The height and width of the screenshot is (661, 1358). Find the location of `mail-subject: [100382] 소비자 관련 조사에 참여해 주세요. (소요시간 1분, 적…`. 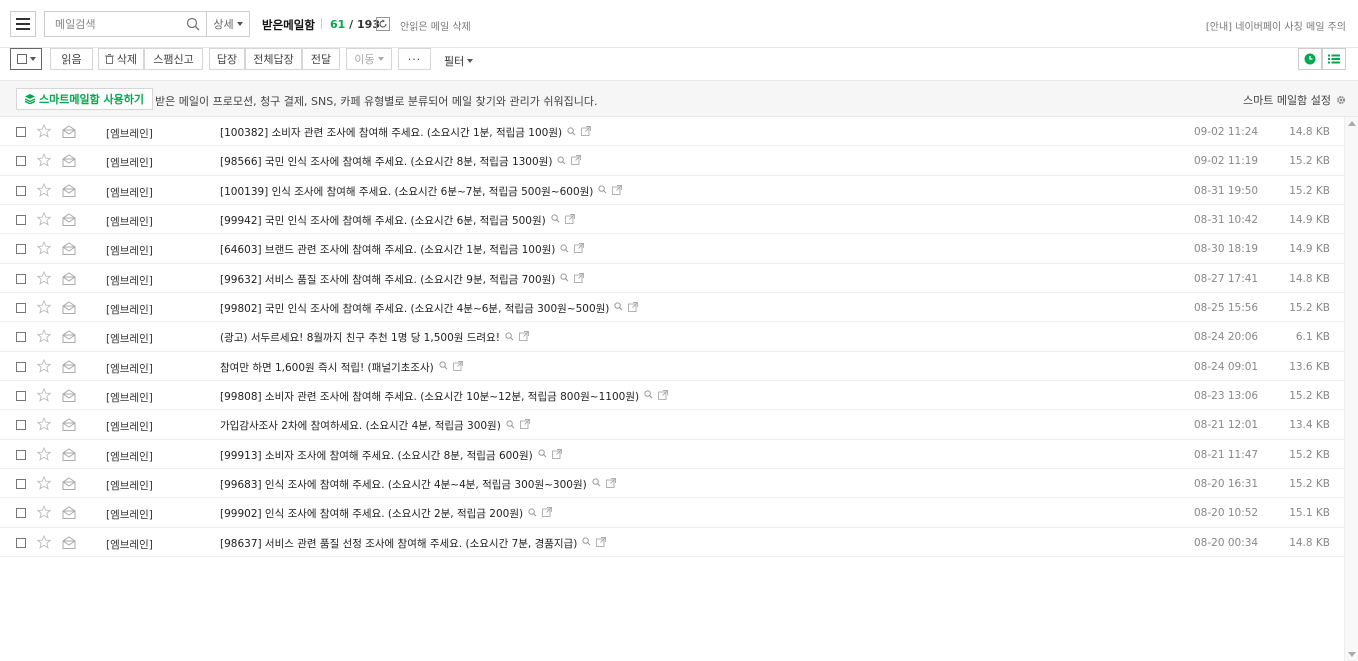

mail-subject: [100382] 소비자 관련 조사에 참여해 주세요. (소요시간 1분, 적… is located at coordinates (391, 132).